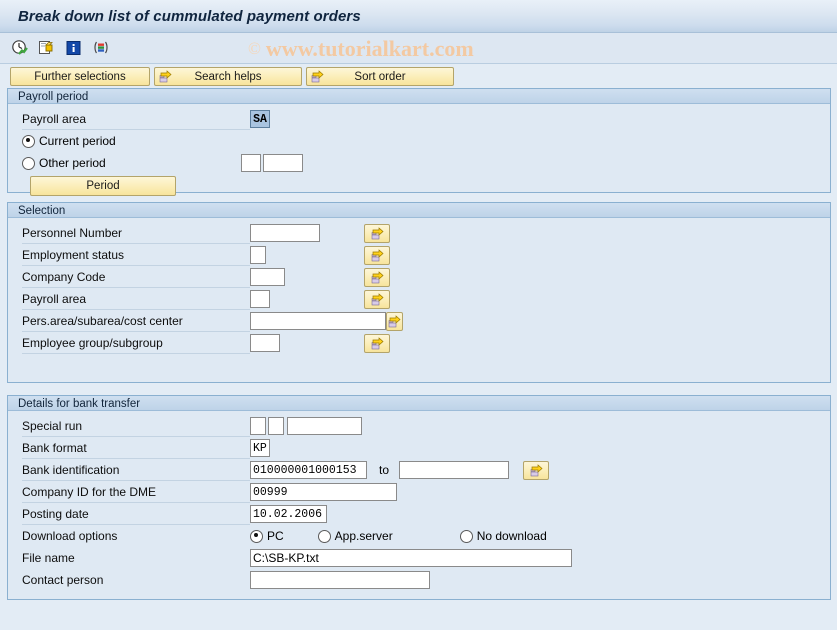 This screenshot has height=630, width=837. What do you see at coordinates (384, 470) in the screenshot?
I see `bank-identification-to-label: to` at bounding box center [384, 470].